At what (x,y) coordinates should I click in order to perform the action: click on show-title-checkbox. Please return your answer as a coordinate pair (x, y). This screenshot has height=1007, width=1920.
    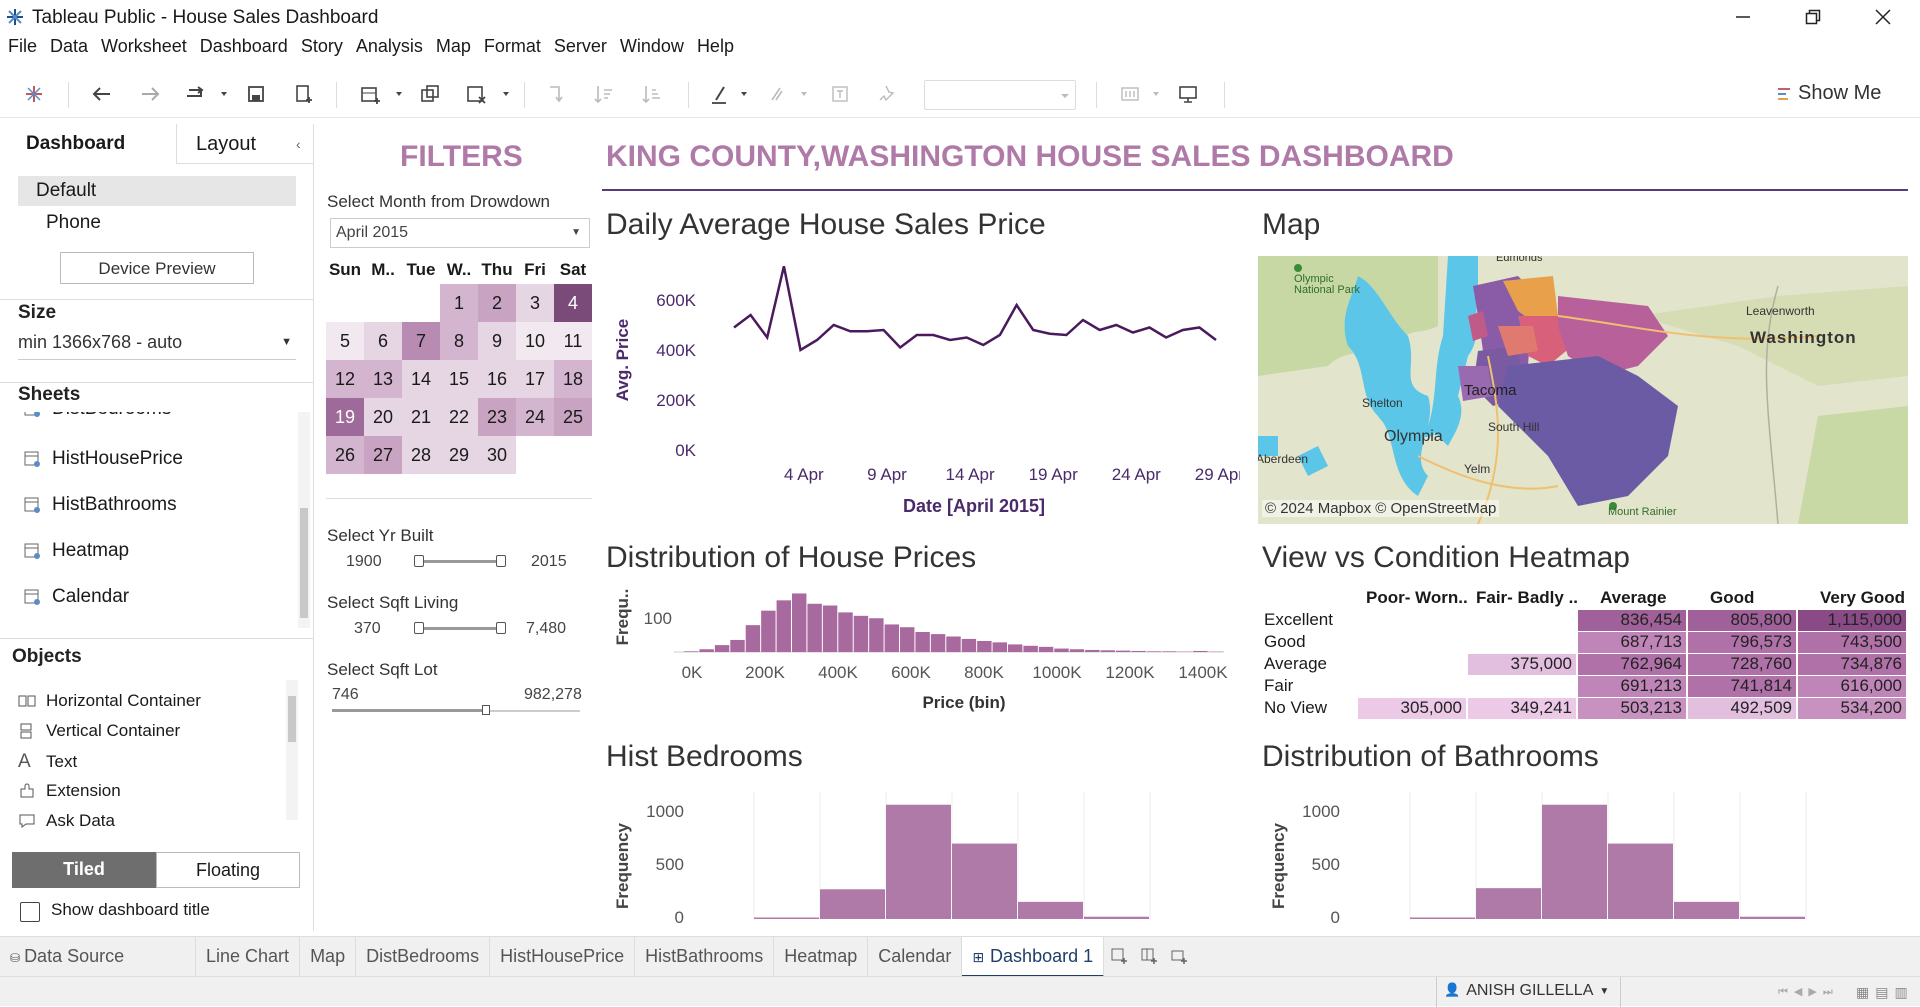
    Looking at the image, I should click on (30, 912).